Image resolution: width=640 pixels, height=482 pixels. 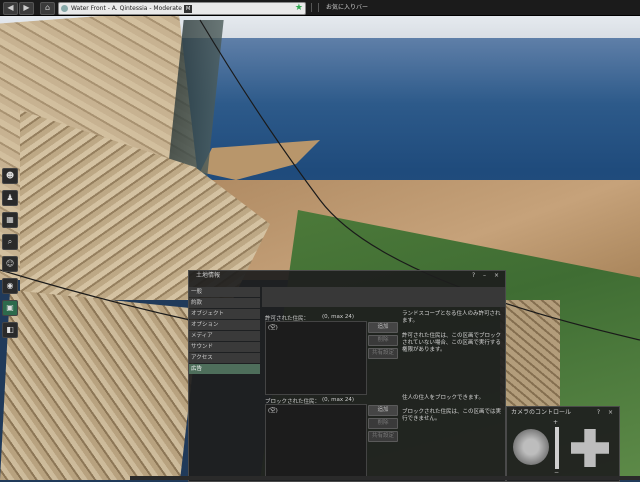 What do you see at coordinates (563, 444) in the screenshot?
I see `camera-controls-window: カメラのコントロール ? × + −` at bounding box center [563, 444].